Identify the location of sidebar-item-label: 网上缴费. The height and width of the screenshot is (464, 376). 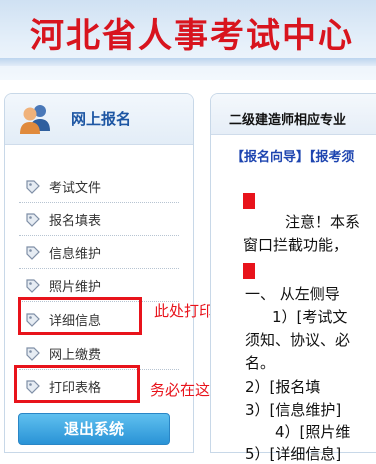
(75, 355).